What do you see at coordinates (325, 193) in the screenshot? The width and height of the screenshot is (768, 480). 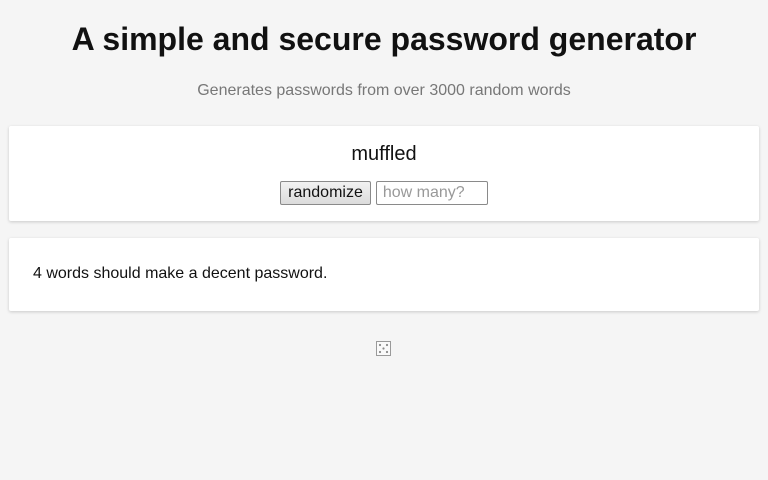 I see `randomize-button: randomize` at bounding box center [325, 193].